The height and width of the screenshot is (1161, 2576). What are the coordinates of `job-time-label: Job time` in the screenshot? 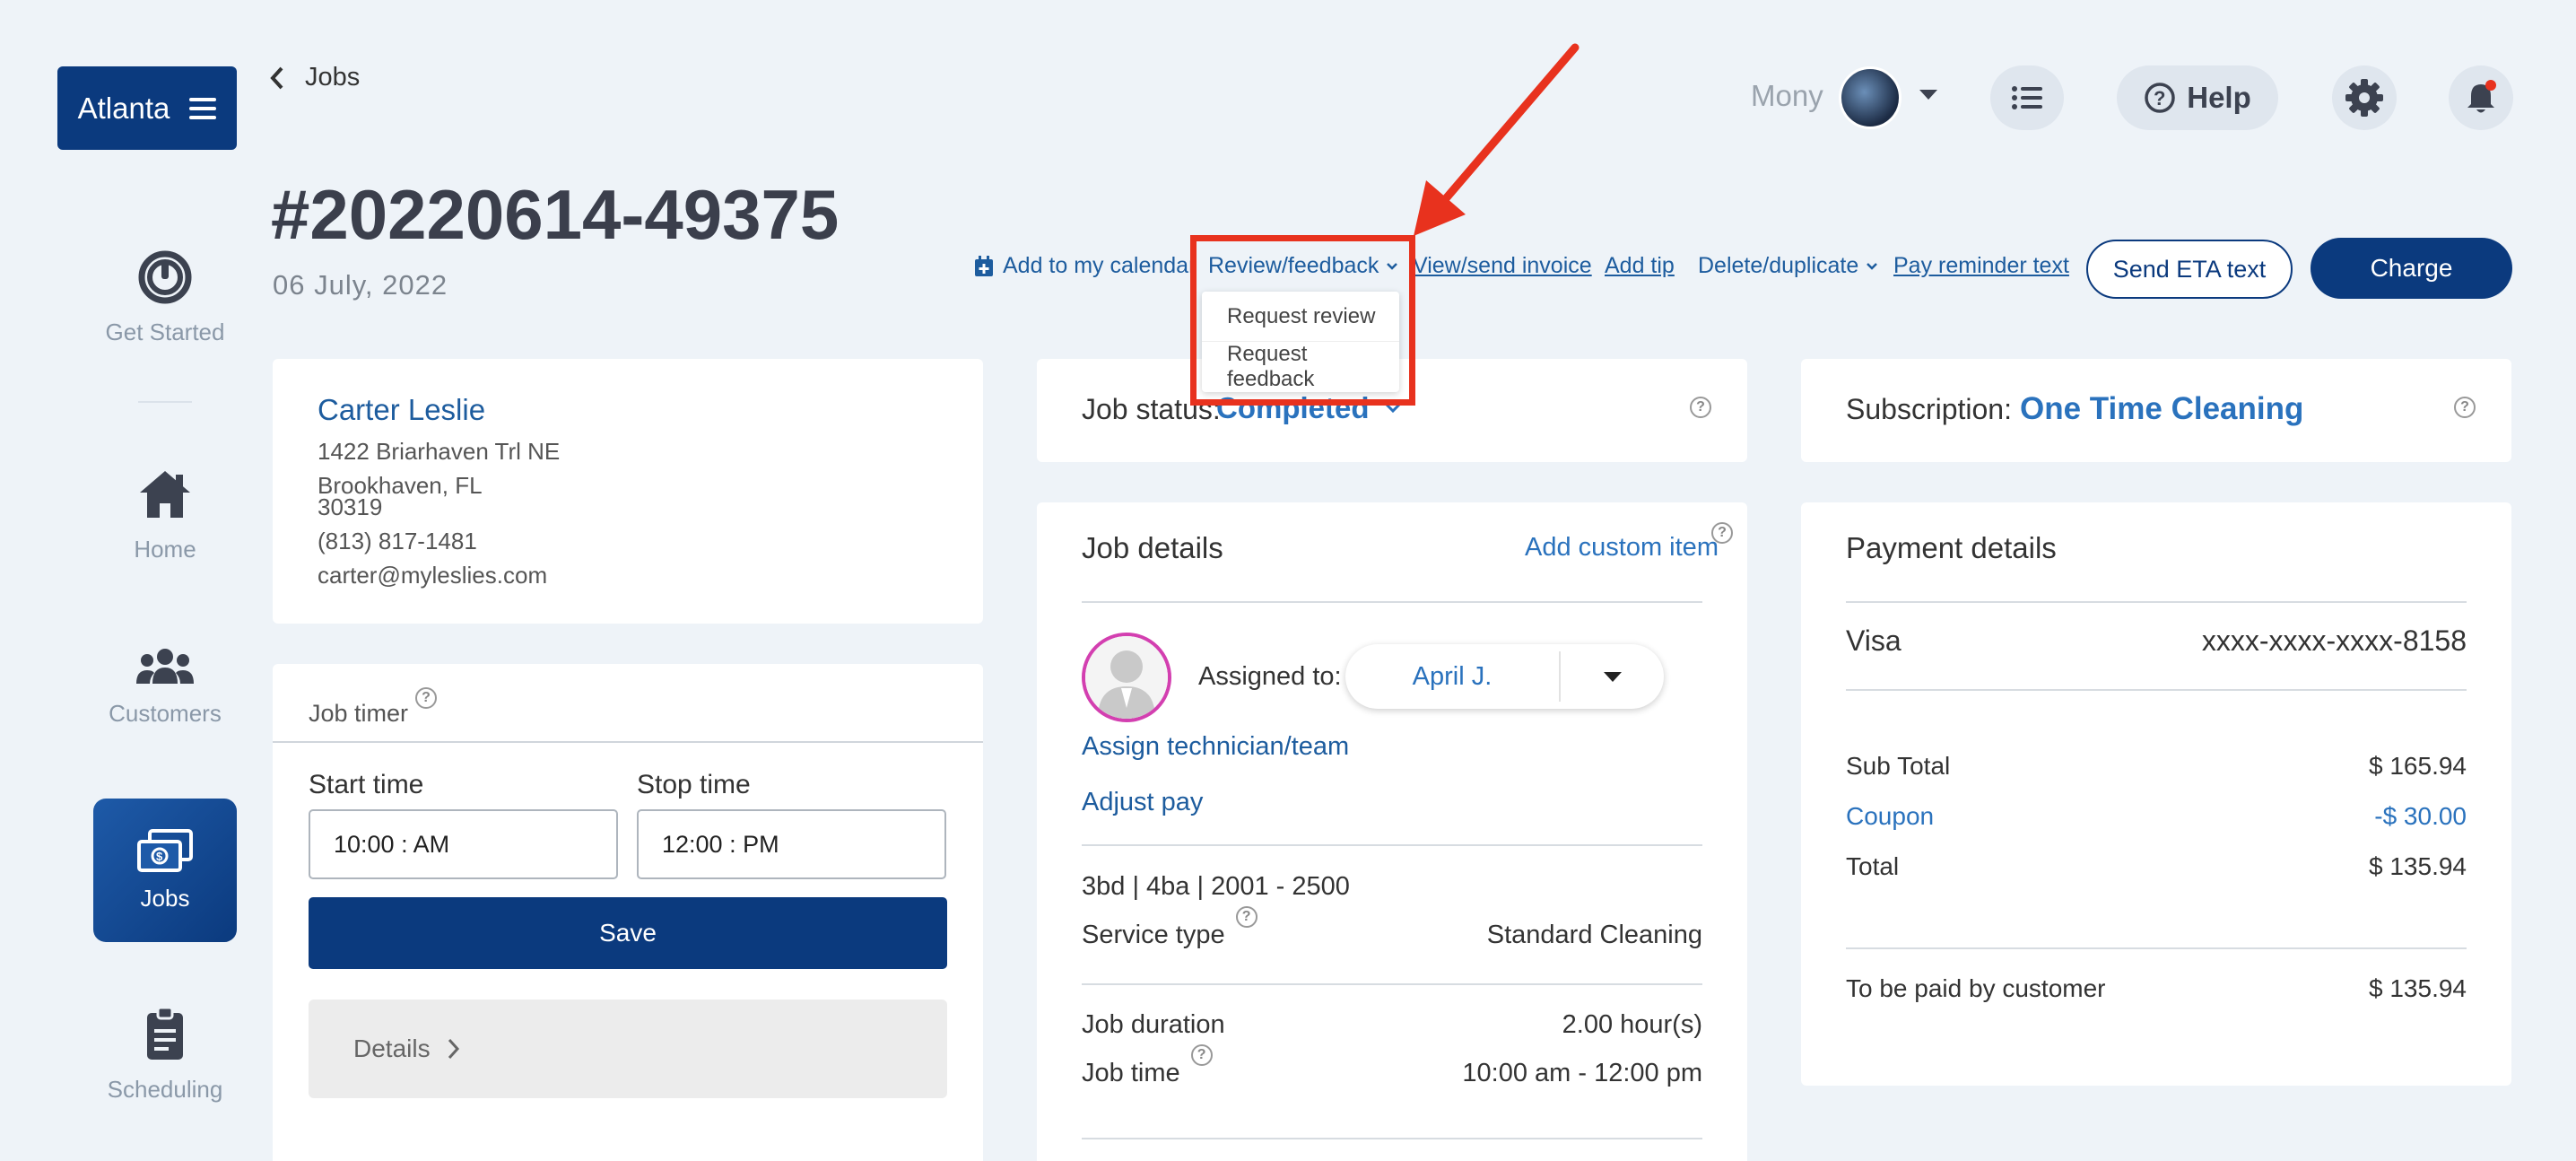 It's located at (1131, 1073).